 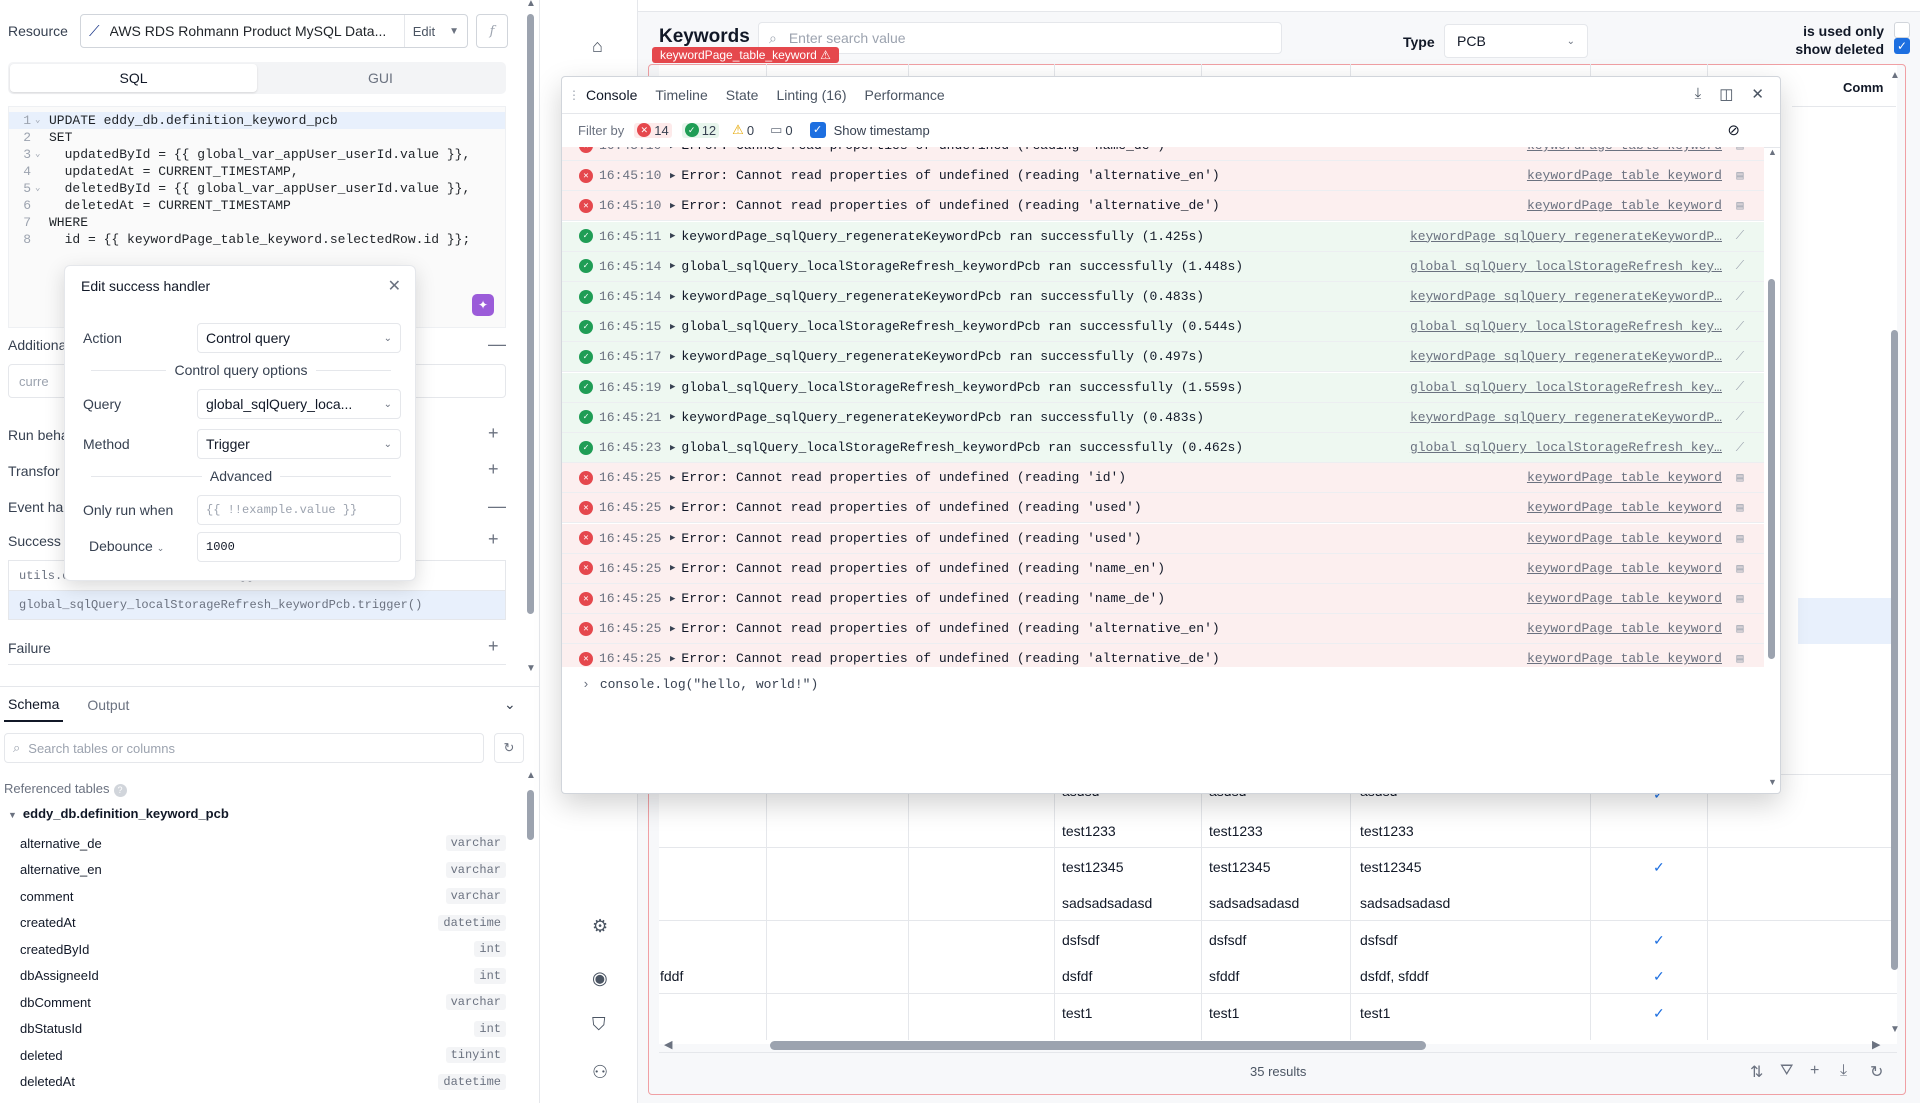 I want to click on help-icon: ?, so click(x=120, y=790).